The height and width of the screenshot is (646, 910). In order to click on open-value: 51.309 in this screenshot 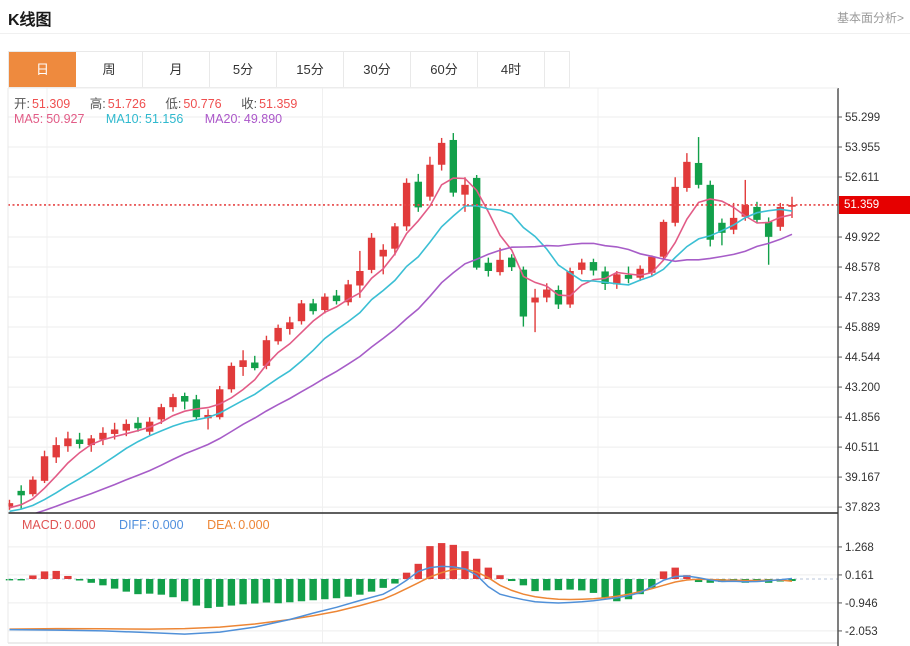, I will do `click(51, 104)`.